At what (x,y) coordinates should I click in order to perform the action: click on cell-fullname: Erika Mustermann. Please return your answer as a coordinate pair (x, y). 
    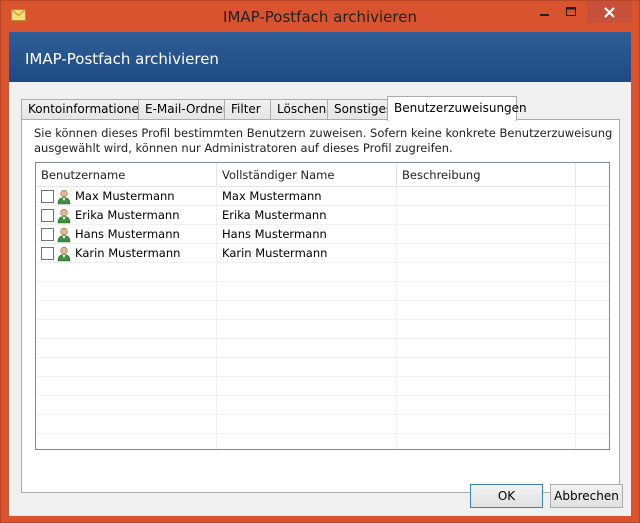
    Looking at the image, I should click on (307, 215).